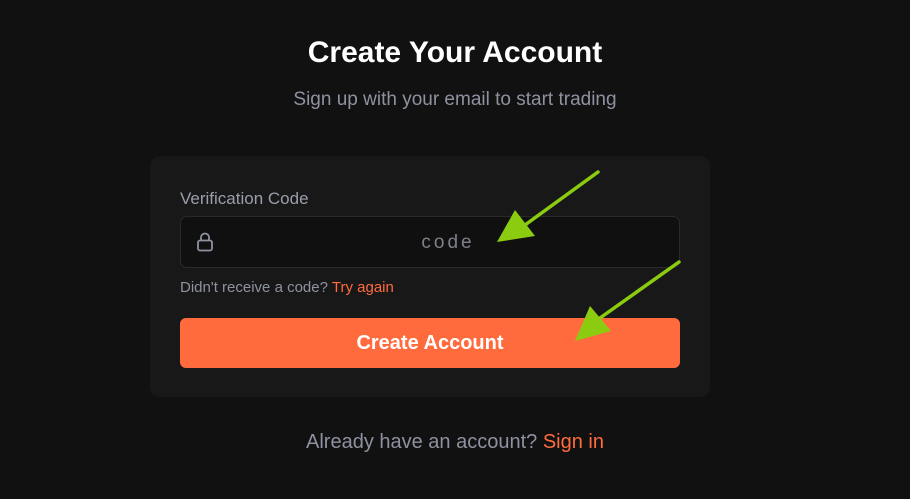 The image size is (910, 499). I want to click on page-subtitle: Sign up with your email to start trading, so click(455, 99).